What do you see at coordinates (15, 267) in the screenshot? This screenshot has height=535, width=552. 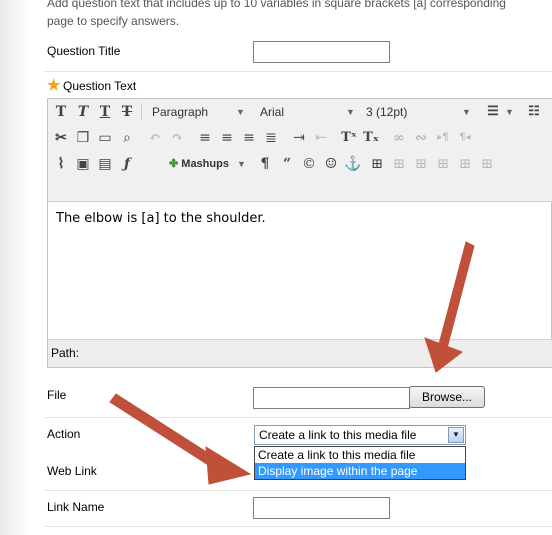 I see `page-shadow` at bounding box center [15, 267].